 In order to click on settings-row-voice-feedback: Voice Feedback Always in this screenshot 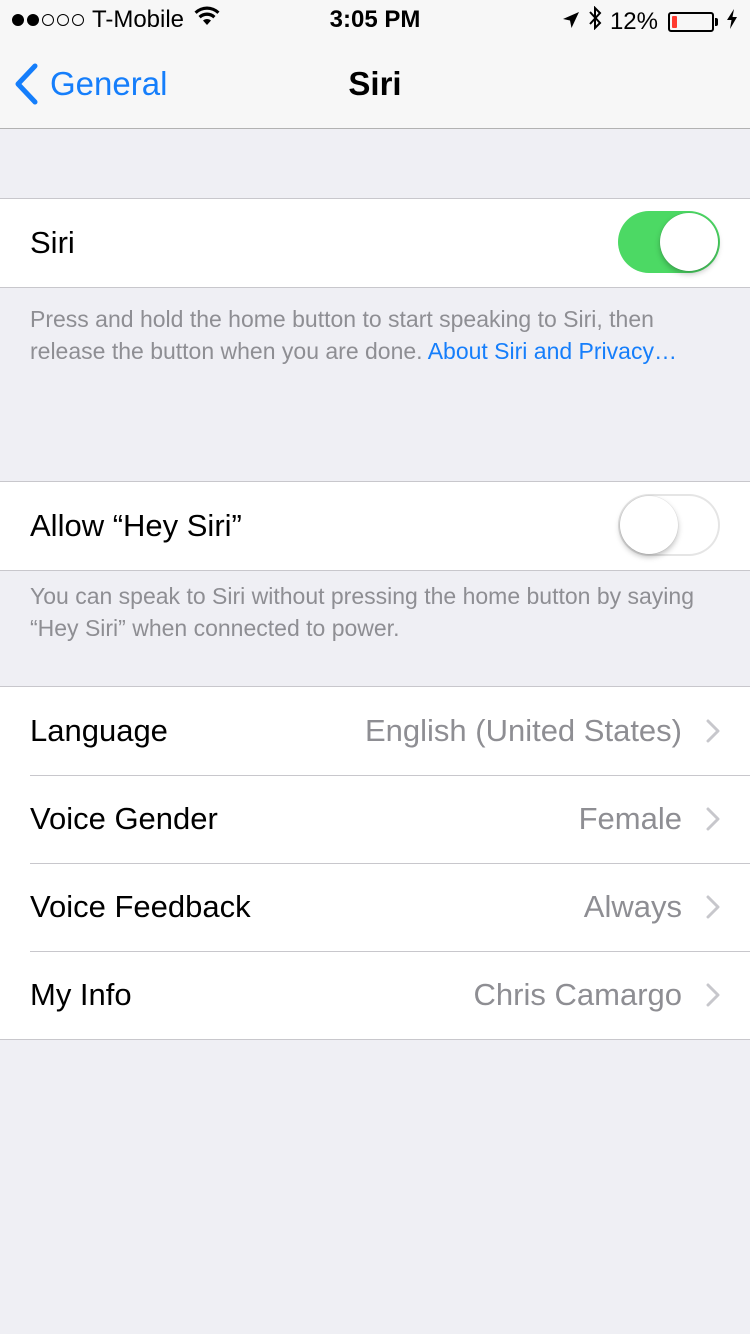, I will do `click(375, 907)`.